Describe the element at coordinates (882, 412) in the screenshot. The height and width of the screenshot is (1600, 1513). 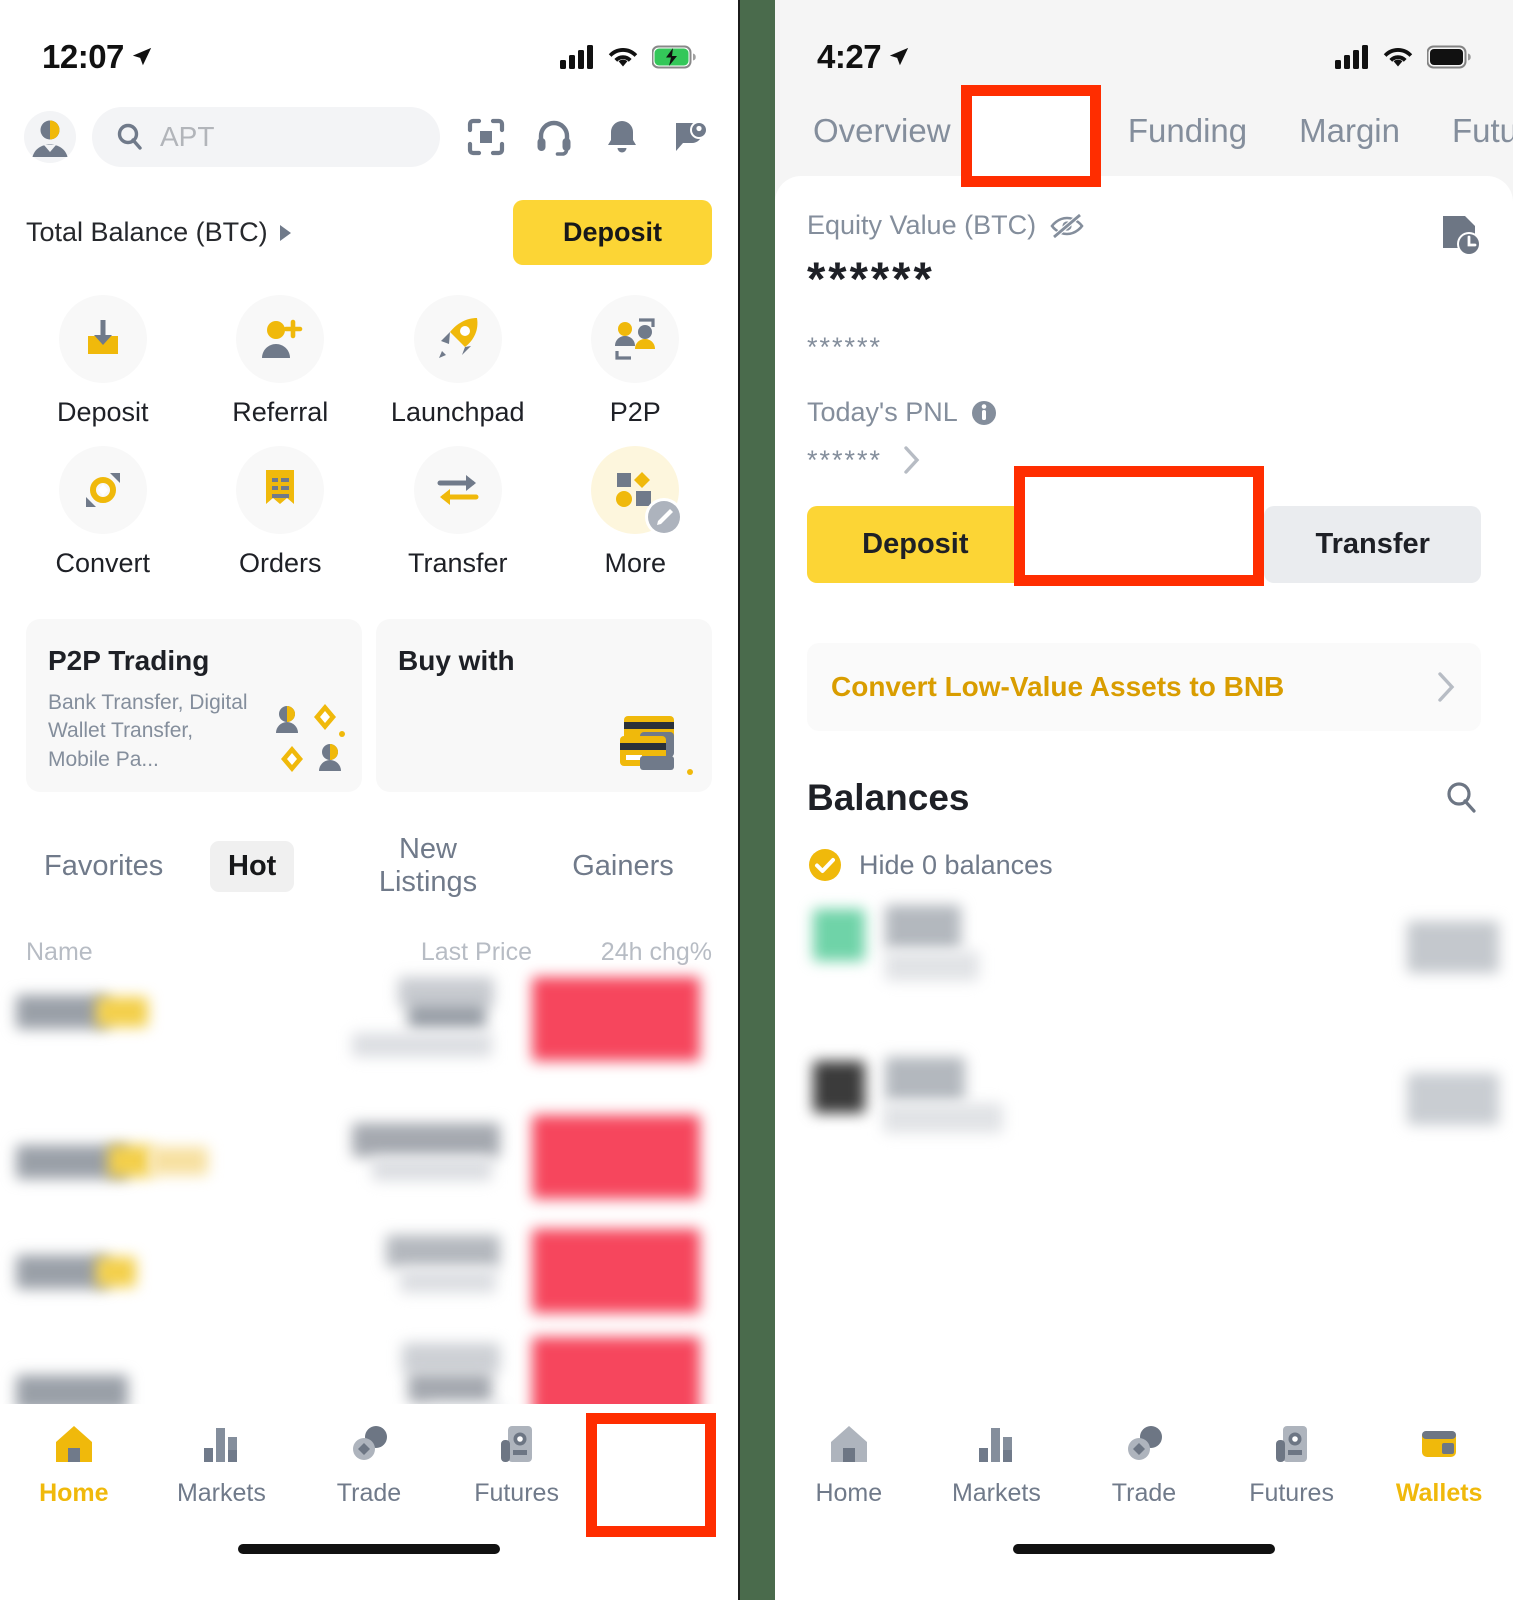
I see `todays-pnl-label: Today's PNL` at that location.